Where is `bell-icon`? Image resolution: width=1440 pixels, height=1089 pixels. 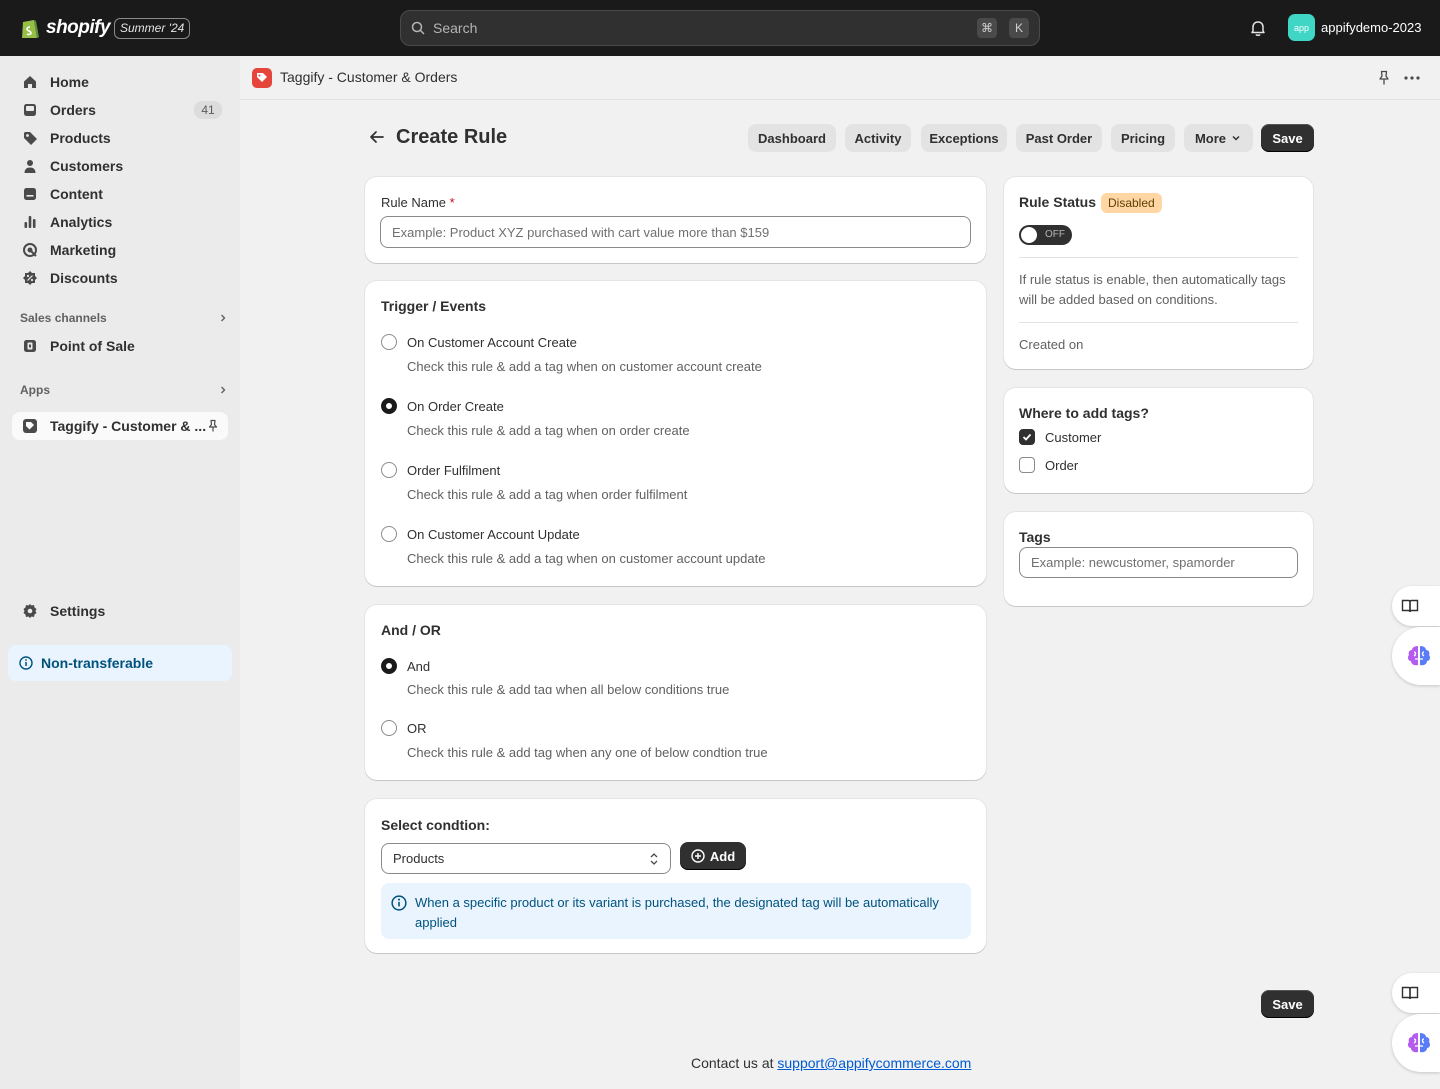 bell-icon is located at coordinates (1258, 28).